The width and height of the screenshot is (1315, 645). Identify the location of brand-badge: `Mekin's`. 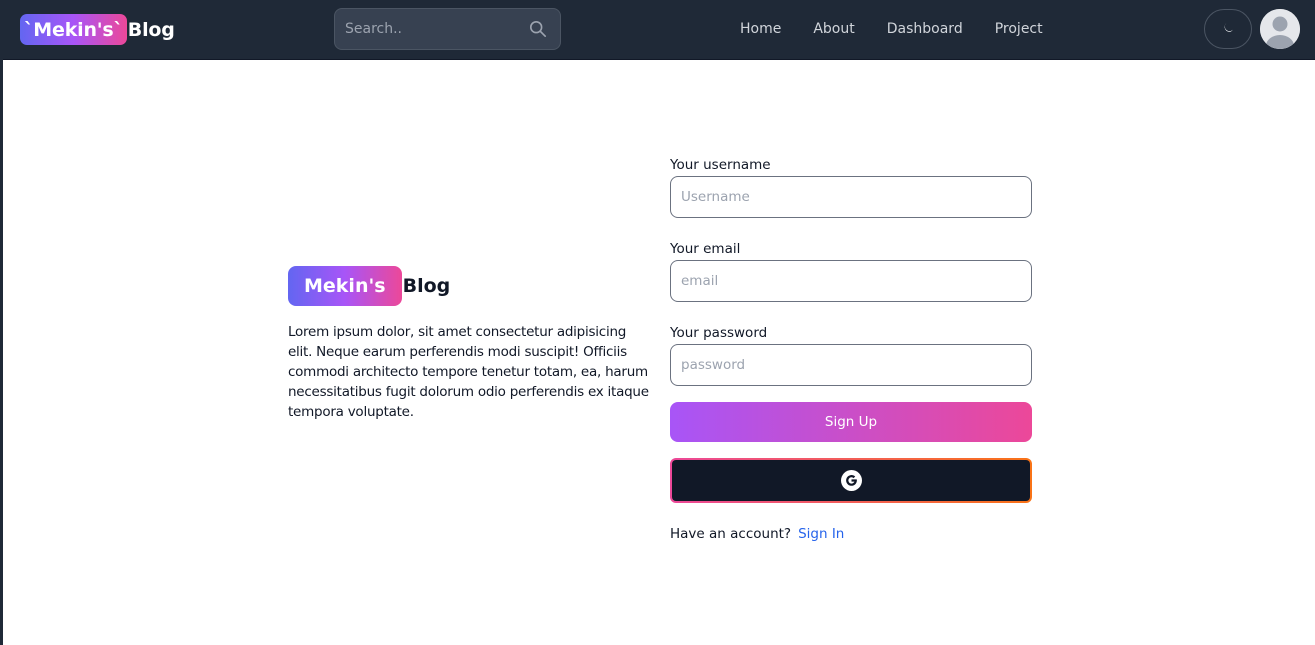
(73, 29).